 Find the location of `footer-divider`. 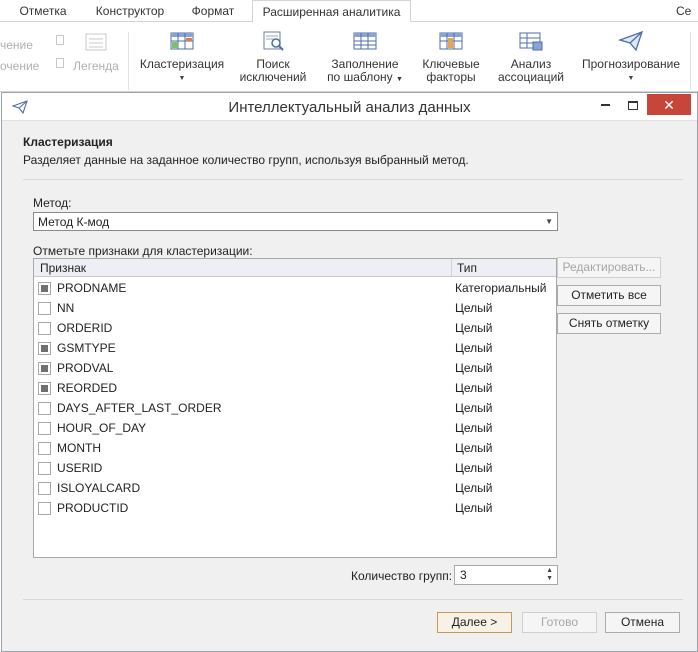

footer-divider is located at coordinates (353, 599).